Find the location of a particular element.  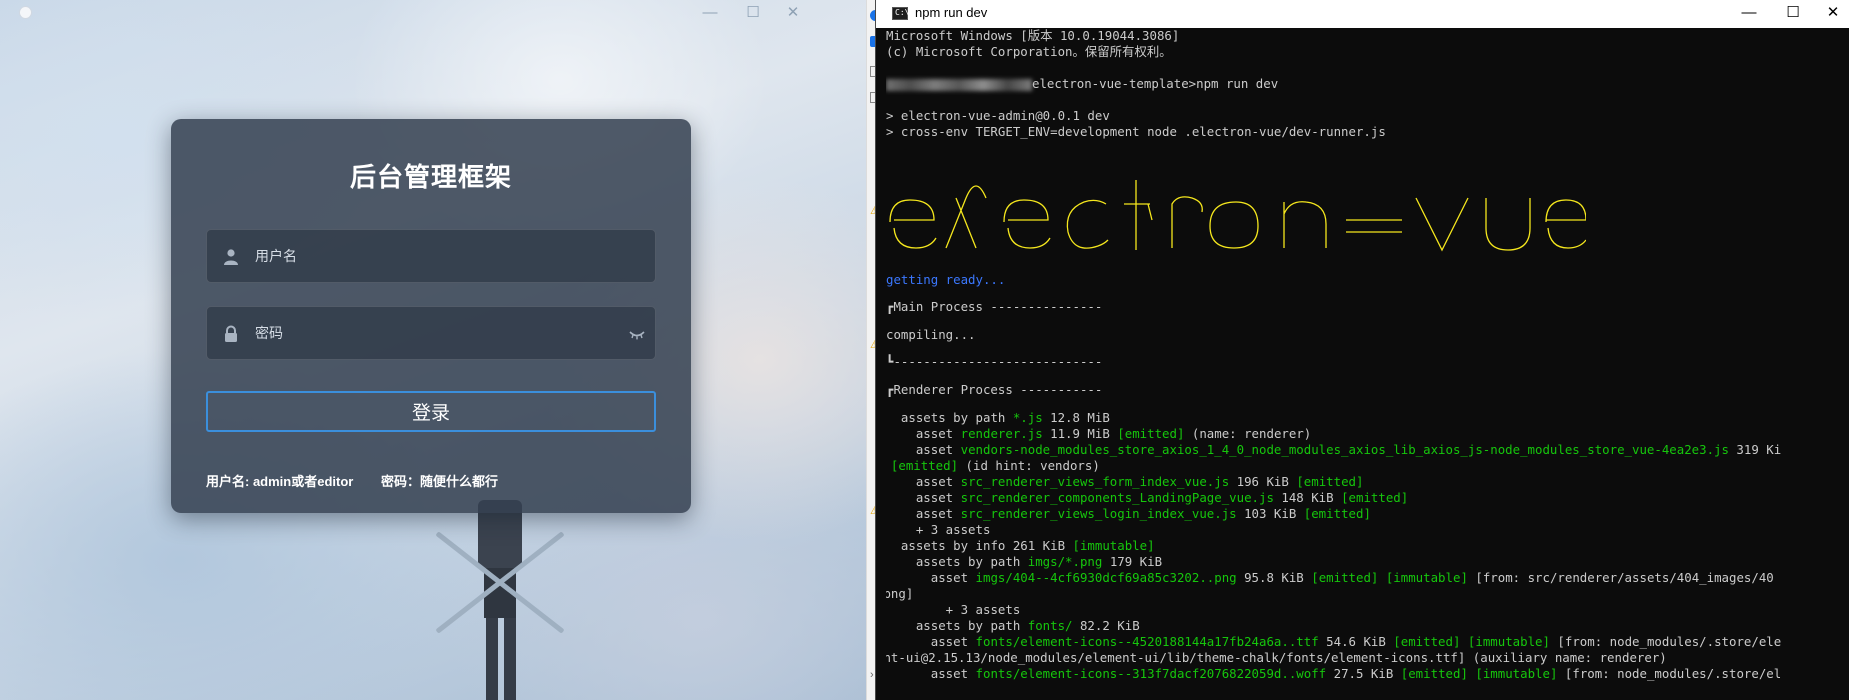

terminal-line: assets by path fonts/ 82.2 KiB is located at coordinates (1020, 625).